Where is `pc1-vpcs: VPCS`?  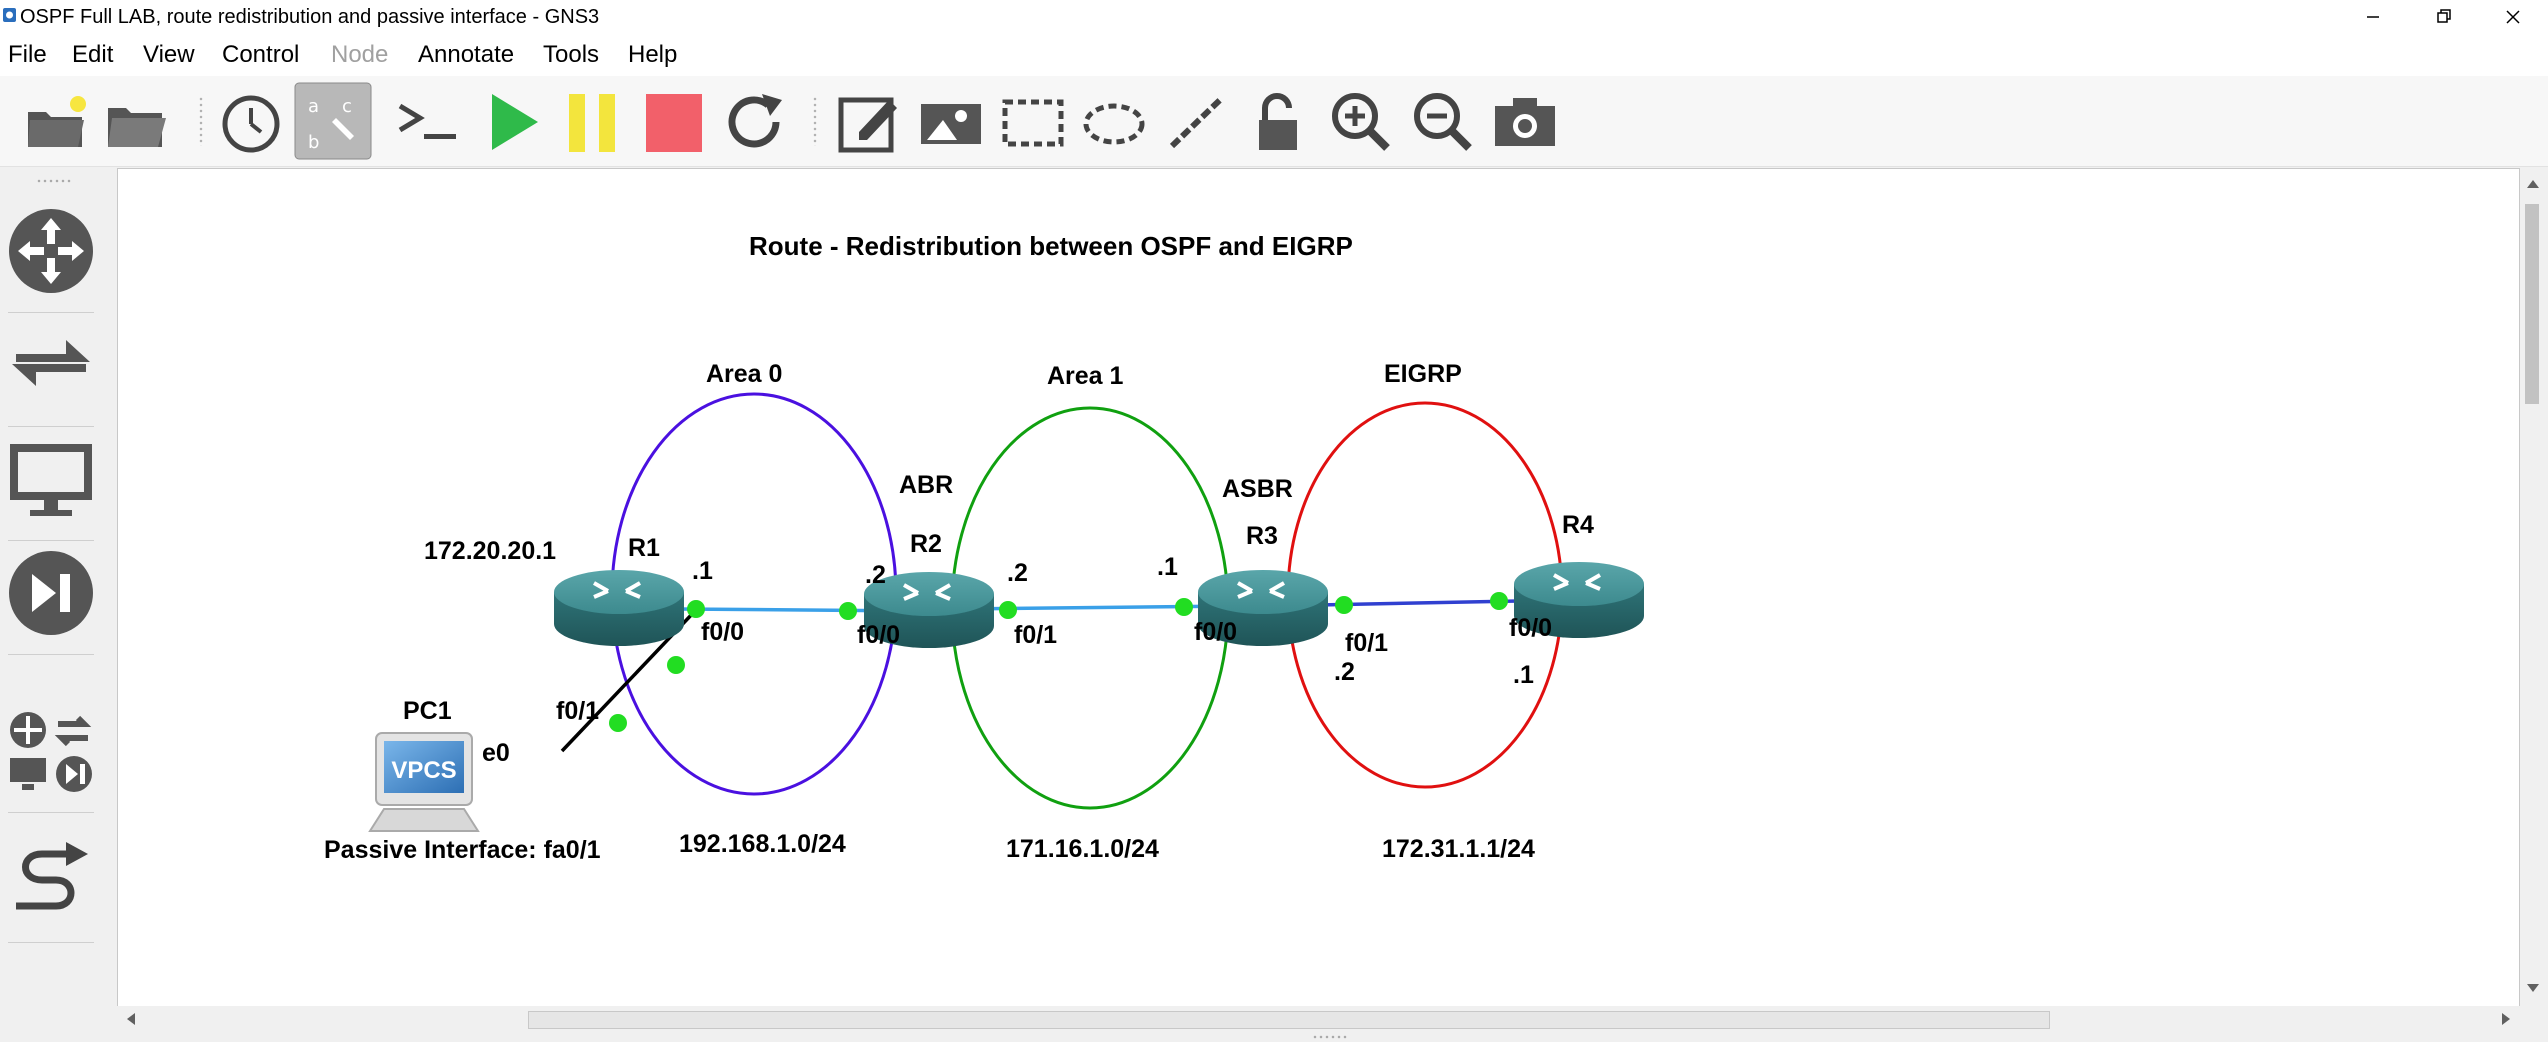 pc1-vpcs: VPCS is located at coordinates (424, 782).